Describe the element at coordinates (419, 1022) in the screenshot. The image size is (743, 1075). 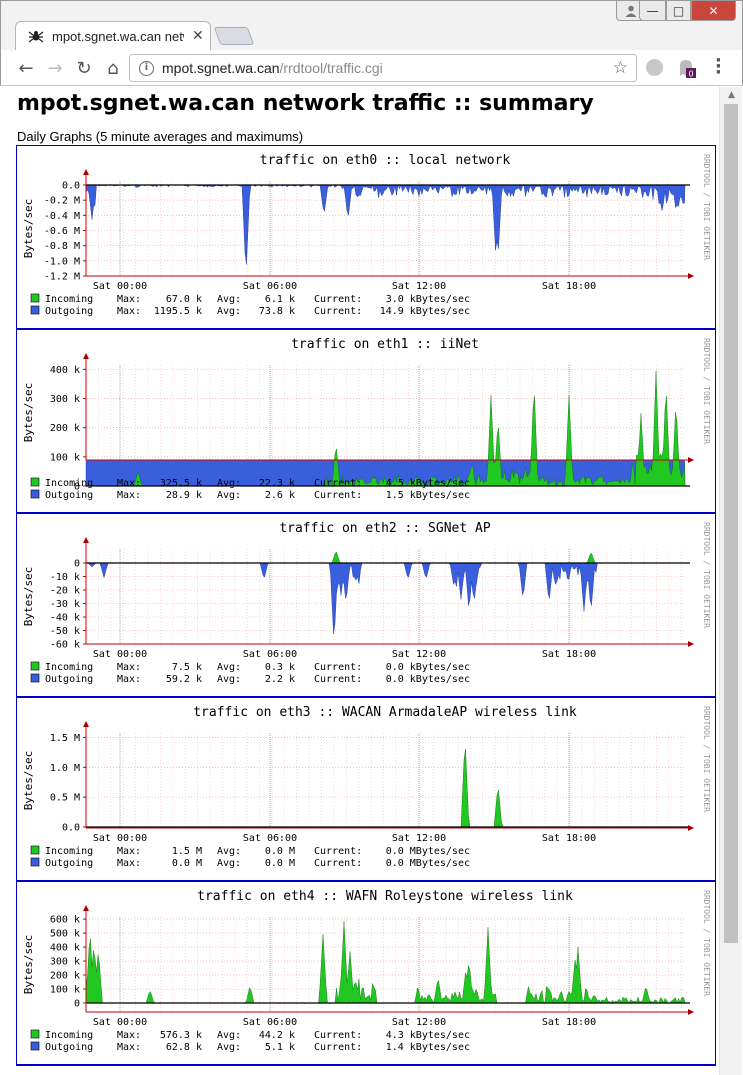
I see `x-tick-label: Sat 12:00` at that location.